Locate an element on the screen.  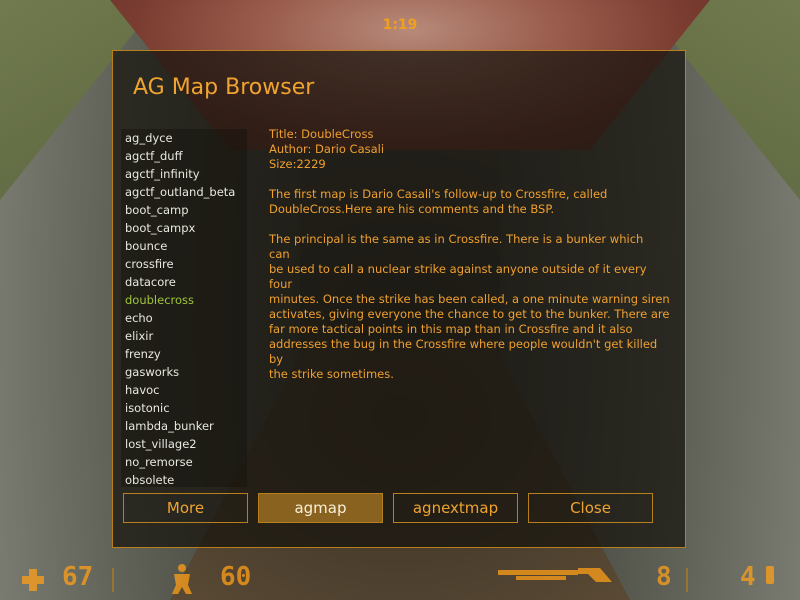
map-list-item: ag_dyce is located at coordinates (184, 138).